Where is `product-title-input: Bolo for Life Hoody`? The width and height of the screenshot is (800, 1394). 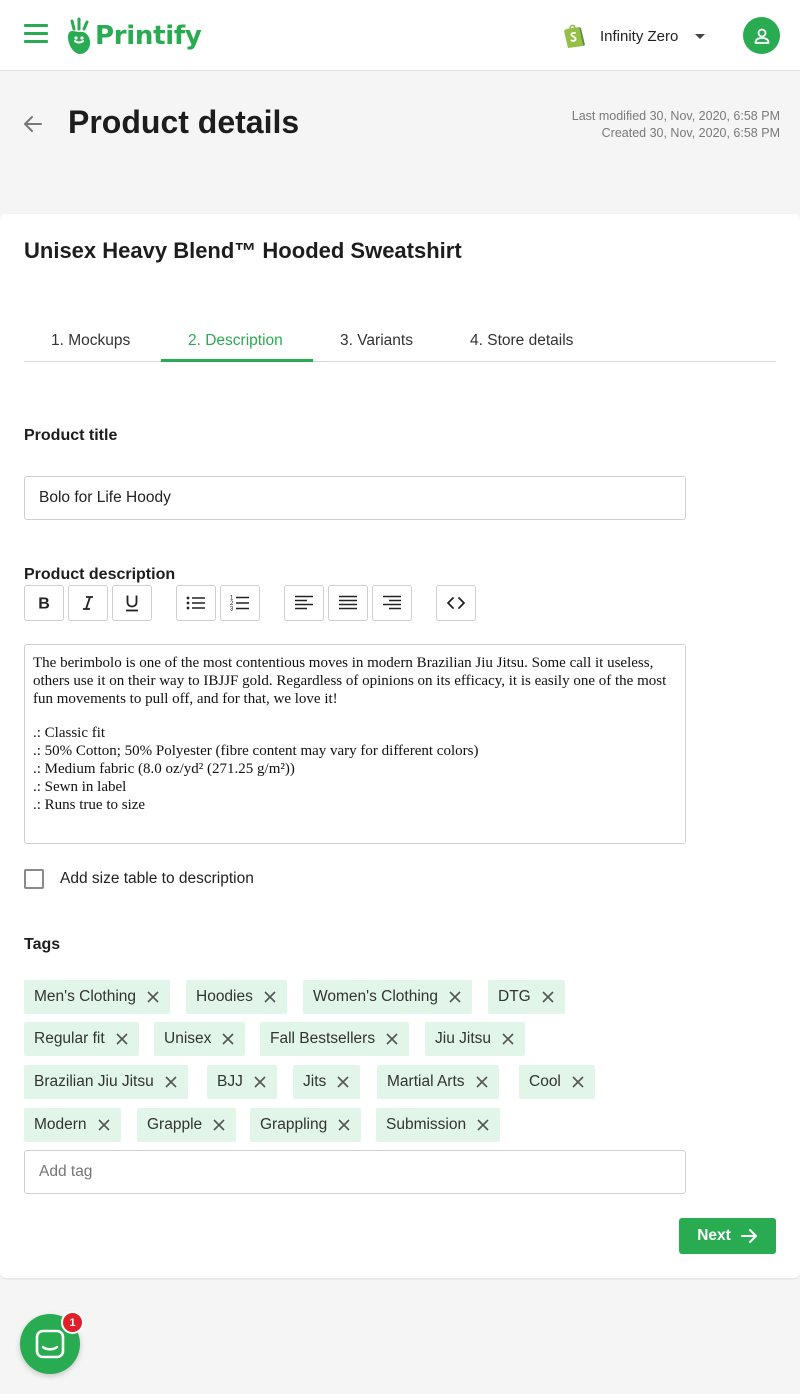 product-title-input: Bolo for Life Hoody is located at coordinates (355, 498).